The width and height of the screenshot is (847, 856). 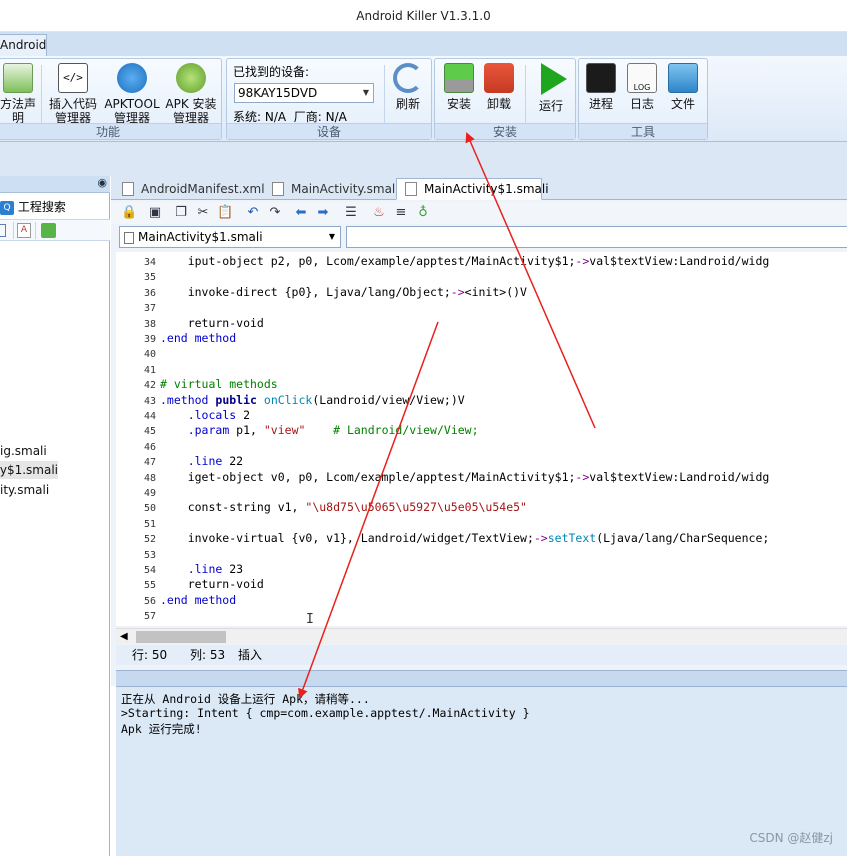 What do you see at coordinates (481, 338) in the screenshot?
I see `code-line: 39 .end method` at bounding box center [481, 338].